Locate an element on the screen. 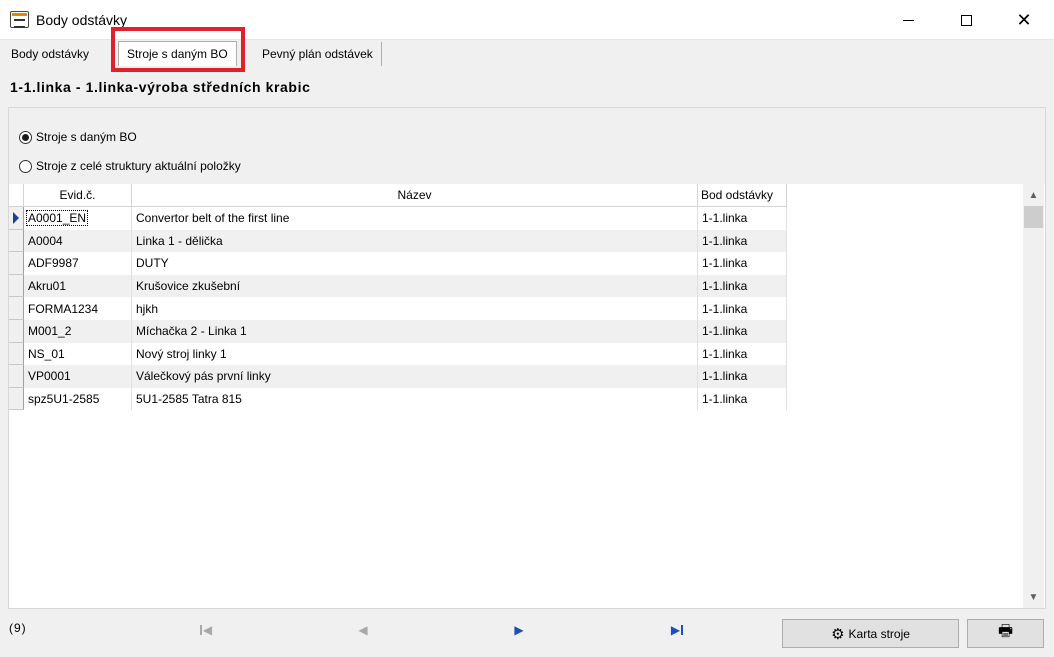  cell-nazev: hjkh is located at coordinates (415, 308).